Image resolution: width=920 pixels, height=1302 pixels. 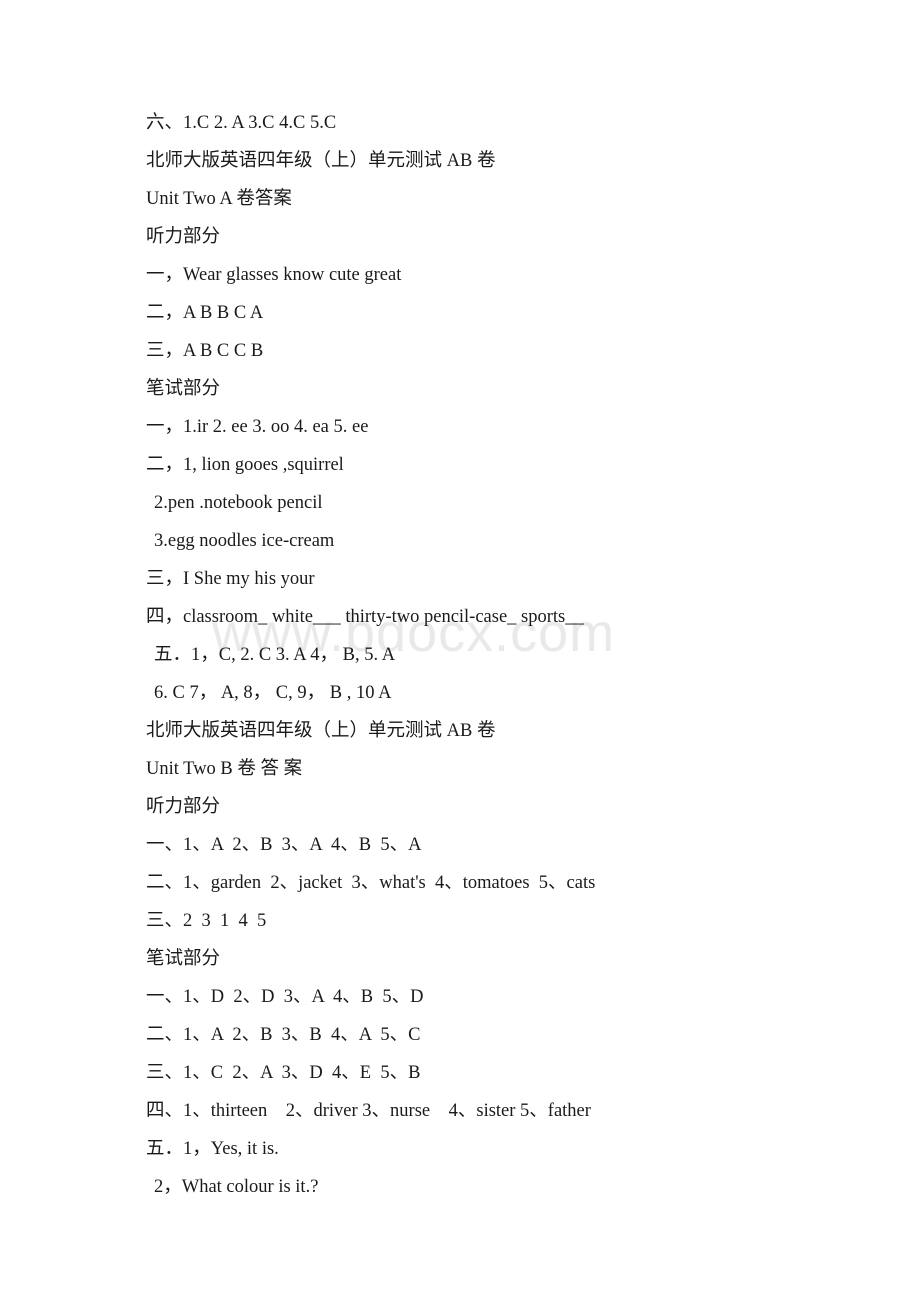 I want to click on line-a-listening: 听力部分, so click(x=183, y=237).